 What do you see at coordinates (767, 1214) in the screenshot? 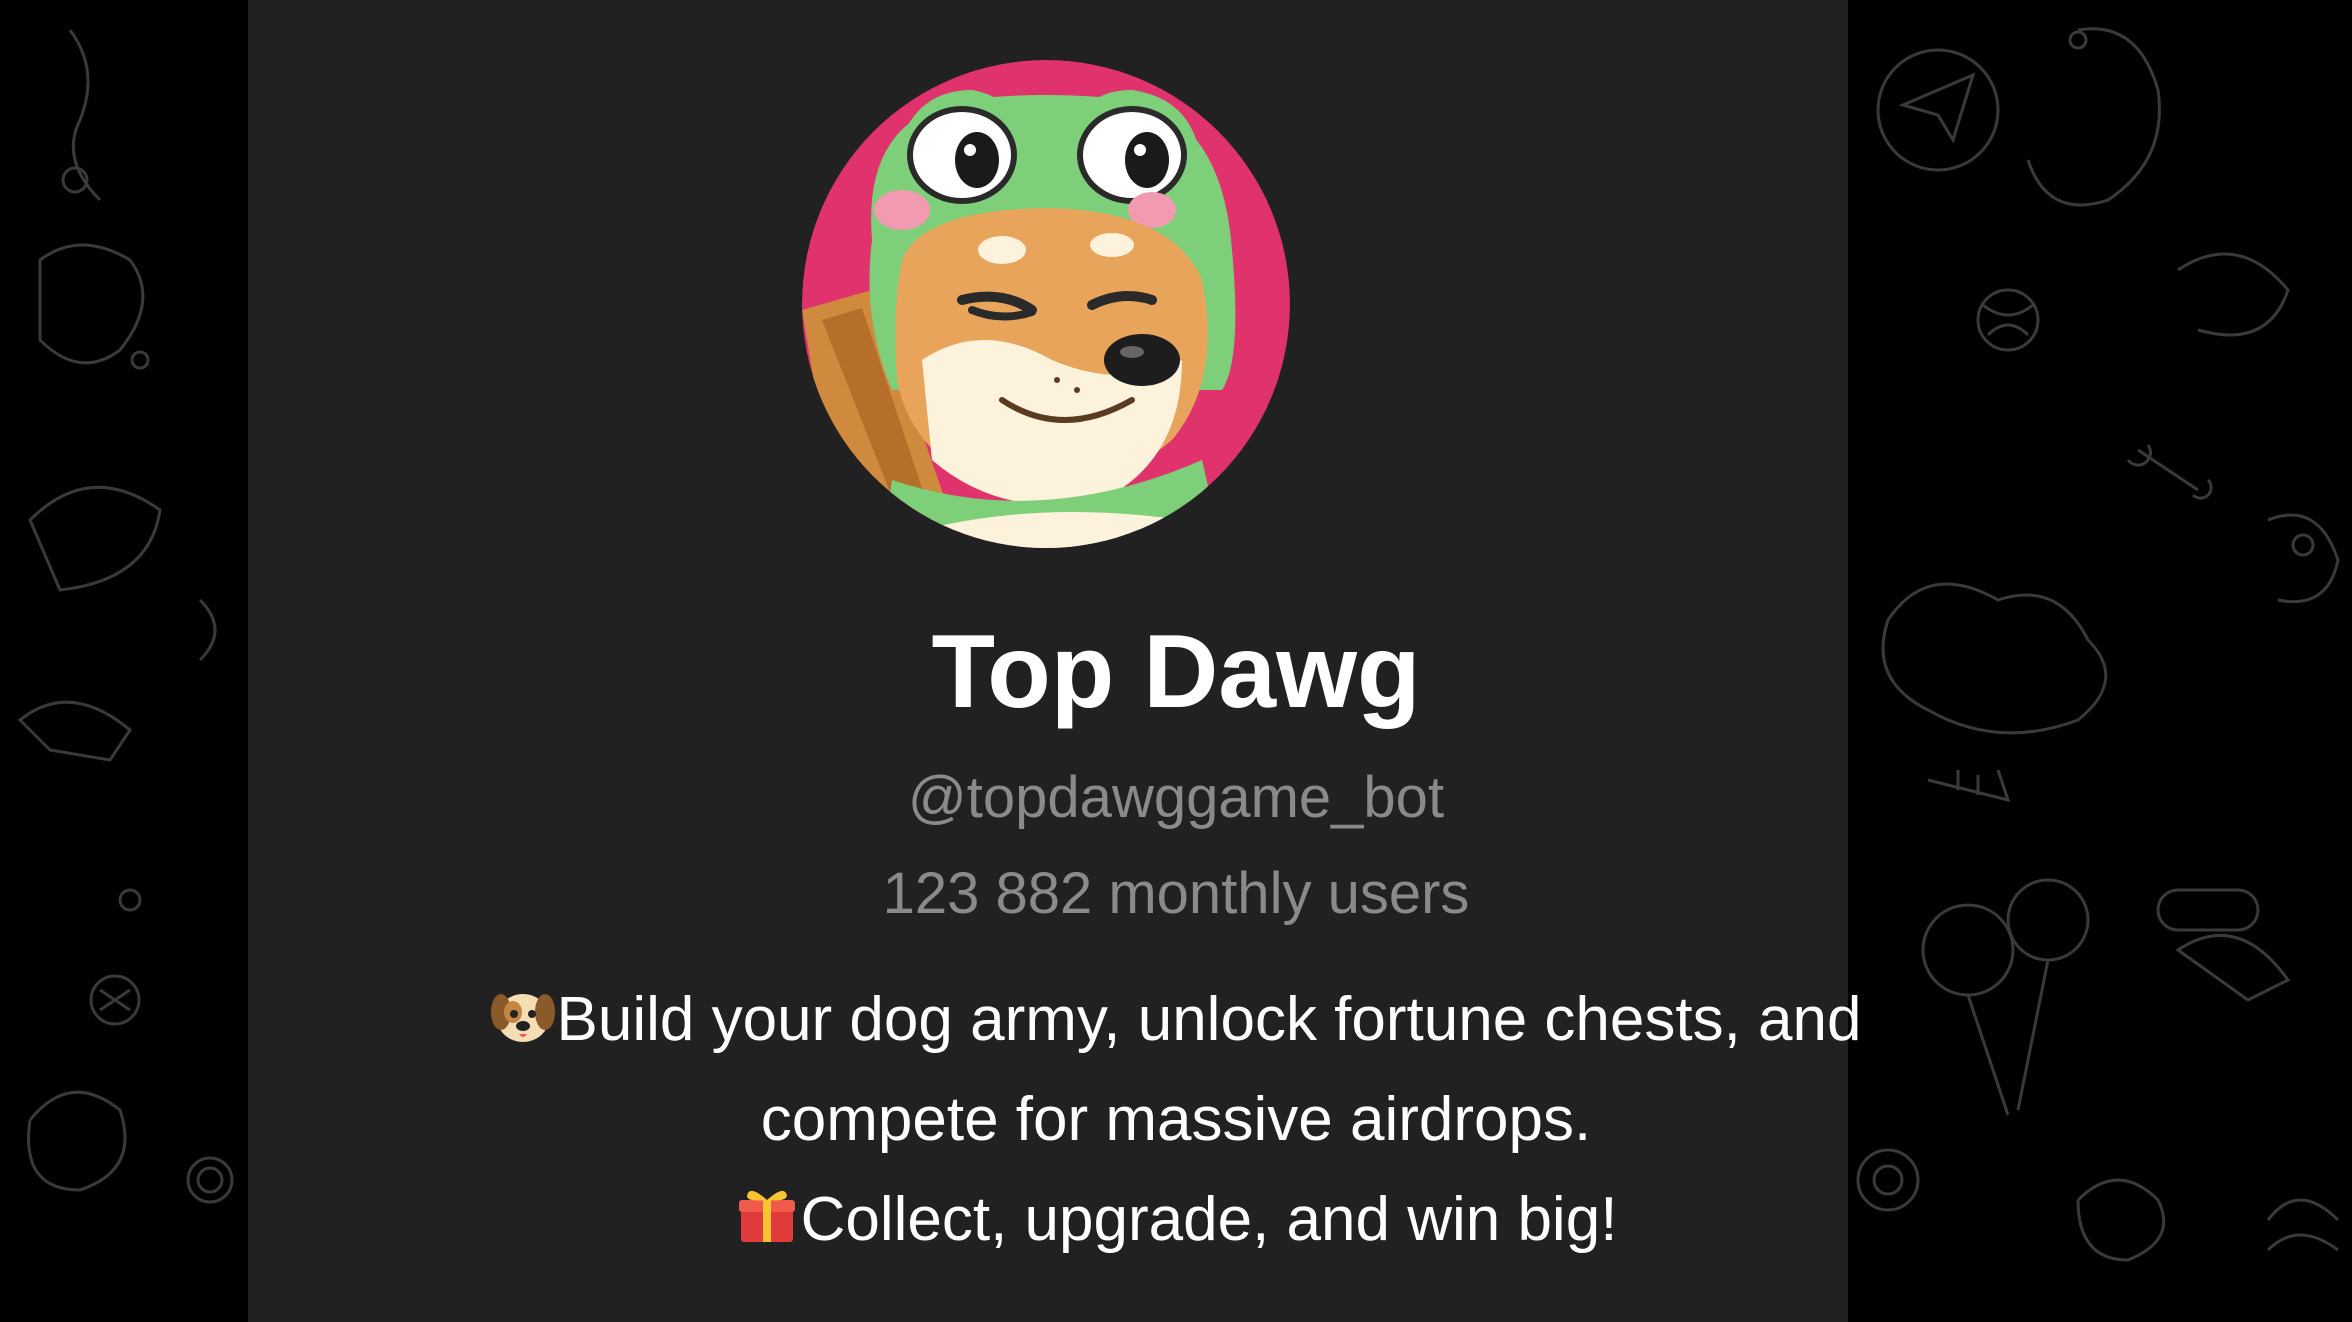
I see `gift-emoji-icon` at bounding box center [767, 1214].